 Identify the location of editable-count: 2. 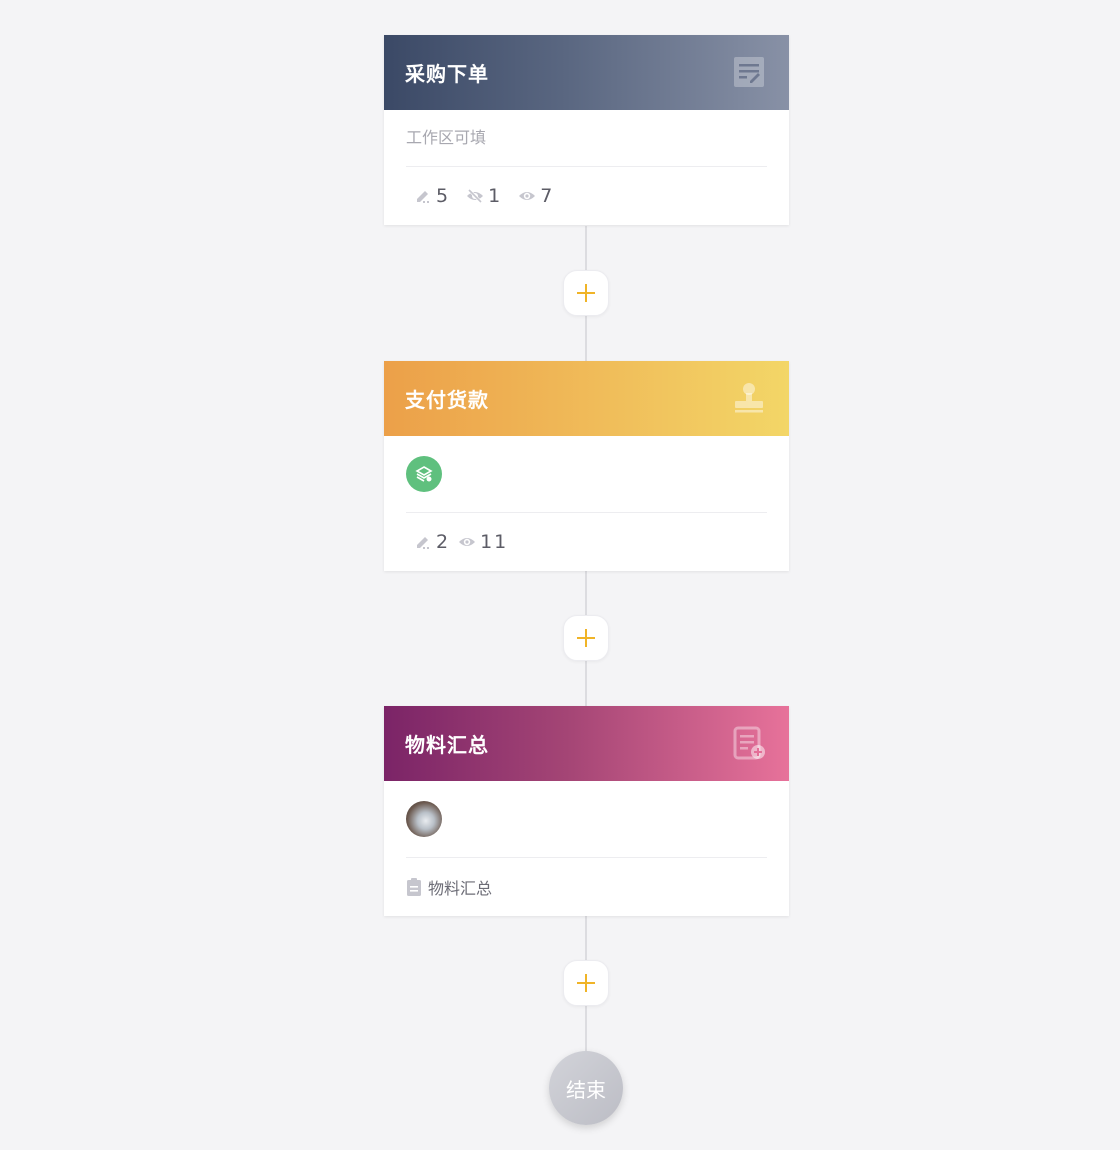
(431, 542).